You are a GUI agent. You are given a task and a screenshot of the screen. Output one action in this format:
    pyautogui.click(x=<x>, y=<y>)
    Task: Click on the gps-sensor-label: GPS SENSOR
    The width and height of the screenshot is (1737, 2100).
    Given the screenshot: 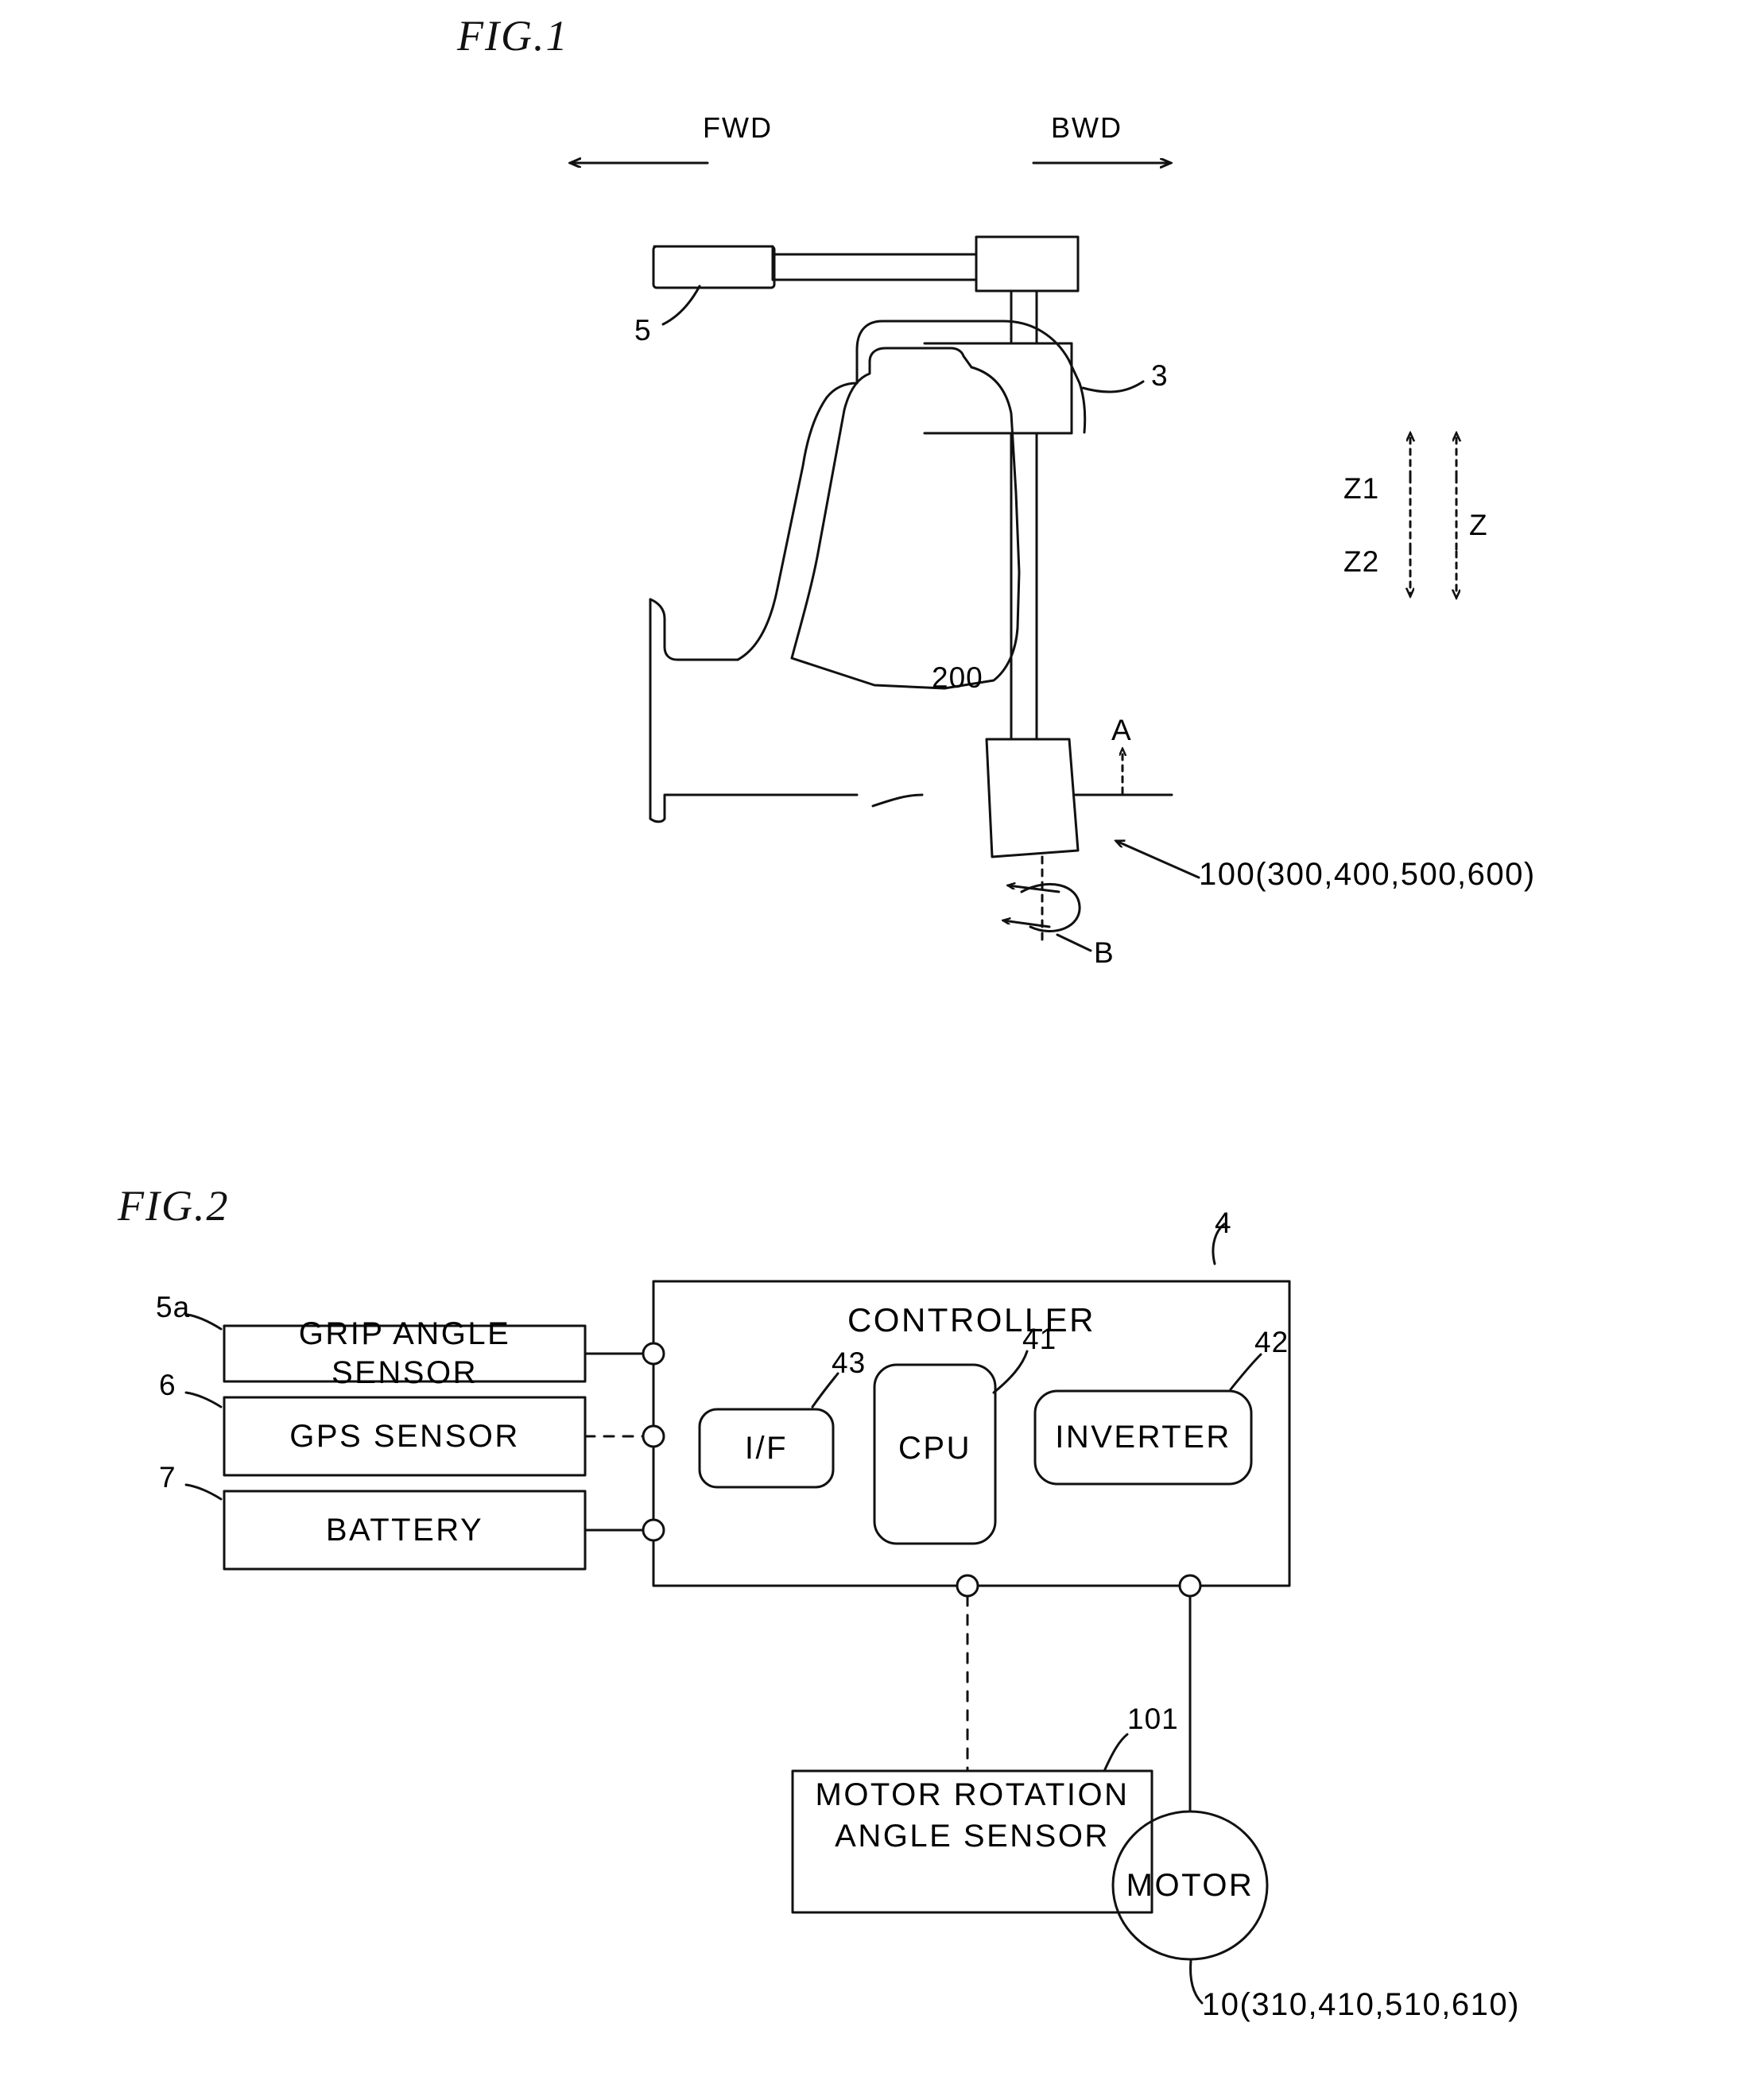 What is the action you would take?
    pyautogui.click(x=405, y=1436)
    